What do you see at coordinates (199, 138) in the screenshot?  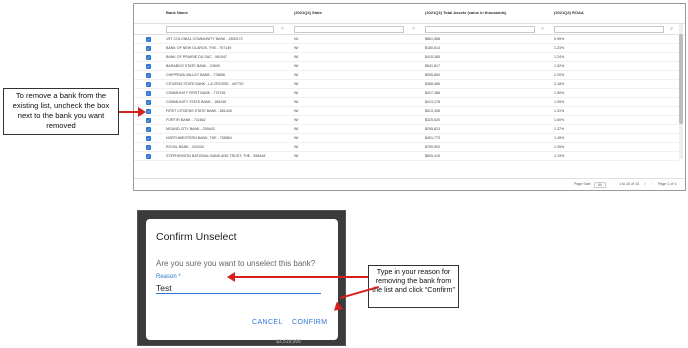 I see `cell-bank-name: NORTHWESTERN BANK, THE - 755854` at bounding box center [199, 138].